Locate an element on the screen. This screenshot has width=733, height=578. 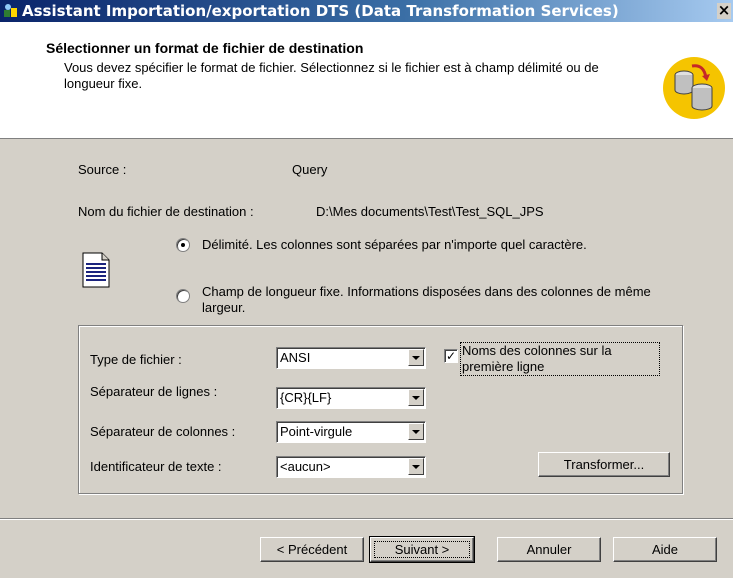
next-button: Suivant > is located at coordinates (422, 549).